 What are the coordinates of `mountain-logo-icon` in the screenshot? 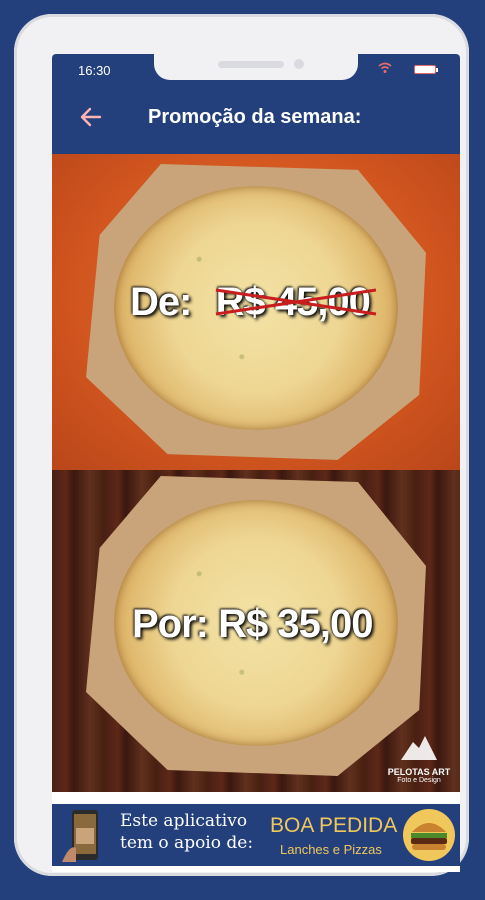 It's located at (419, 748).